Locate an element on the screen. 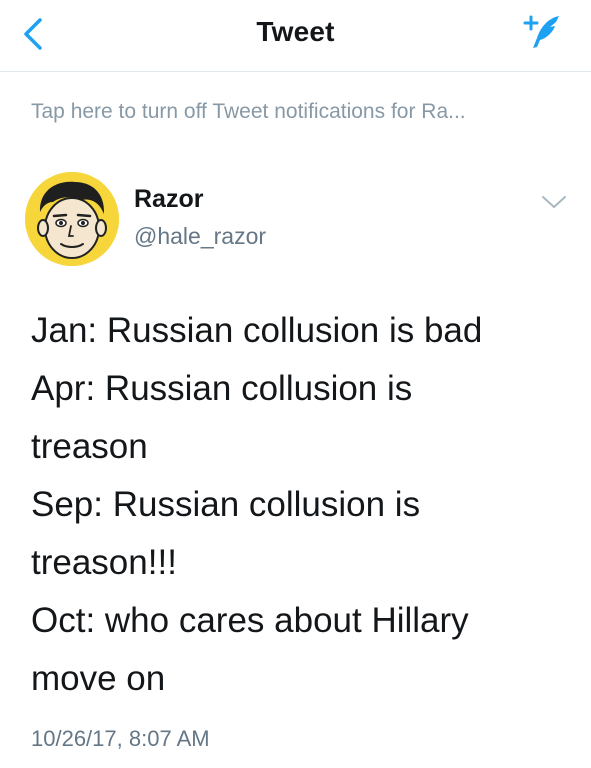 This screenshot has width=591, height=768. tweet-timestamp: 10/26/17, 8:07 AM is located at coordinates (120, 738).